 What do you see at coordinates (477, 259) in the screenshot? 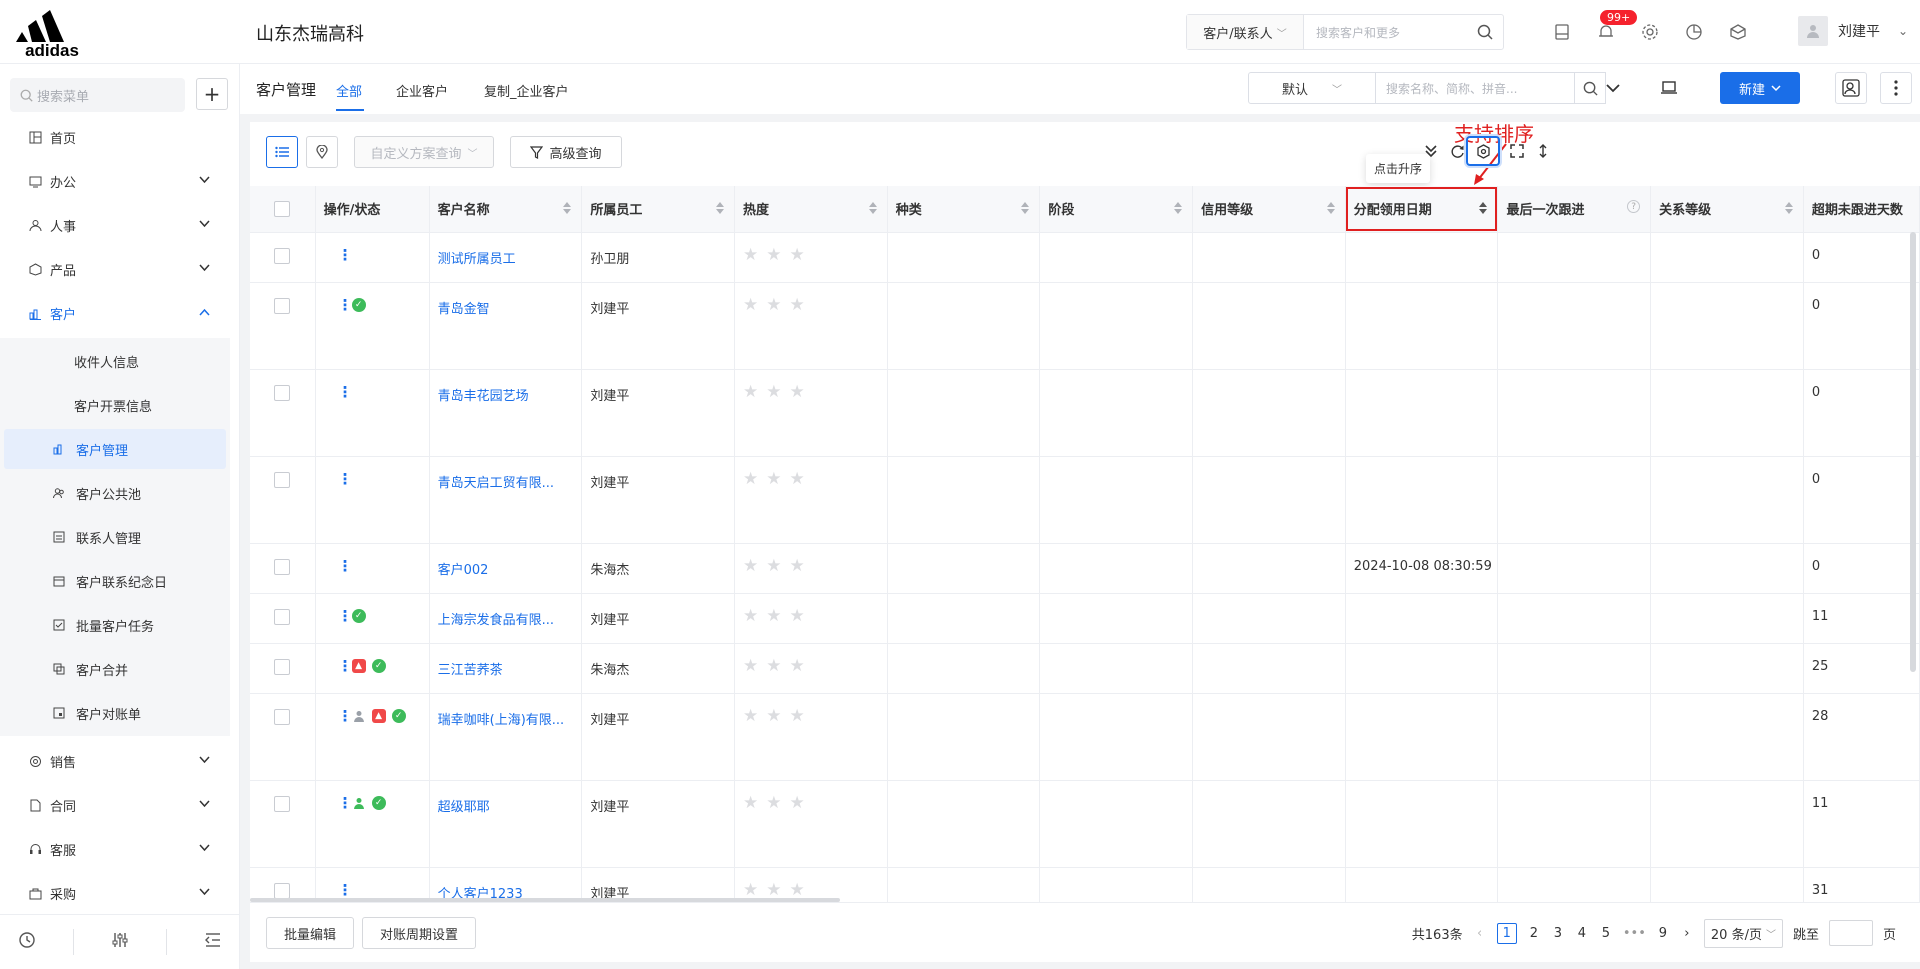
I see `customer-name-link: 测试所属员工` at bounding box center [477, 259].